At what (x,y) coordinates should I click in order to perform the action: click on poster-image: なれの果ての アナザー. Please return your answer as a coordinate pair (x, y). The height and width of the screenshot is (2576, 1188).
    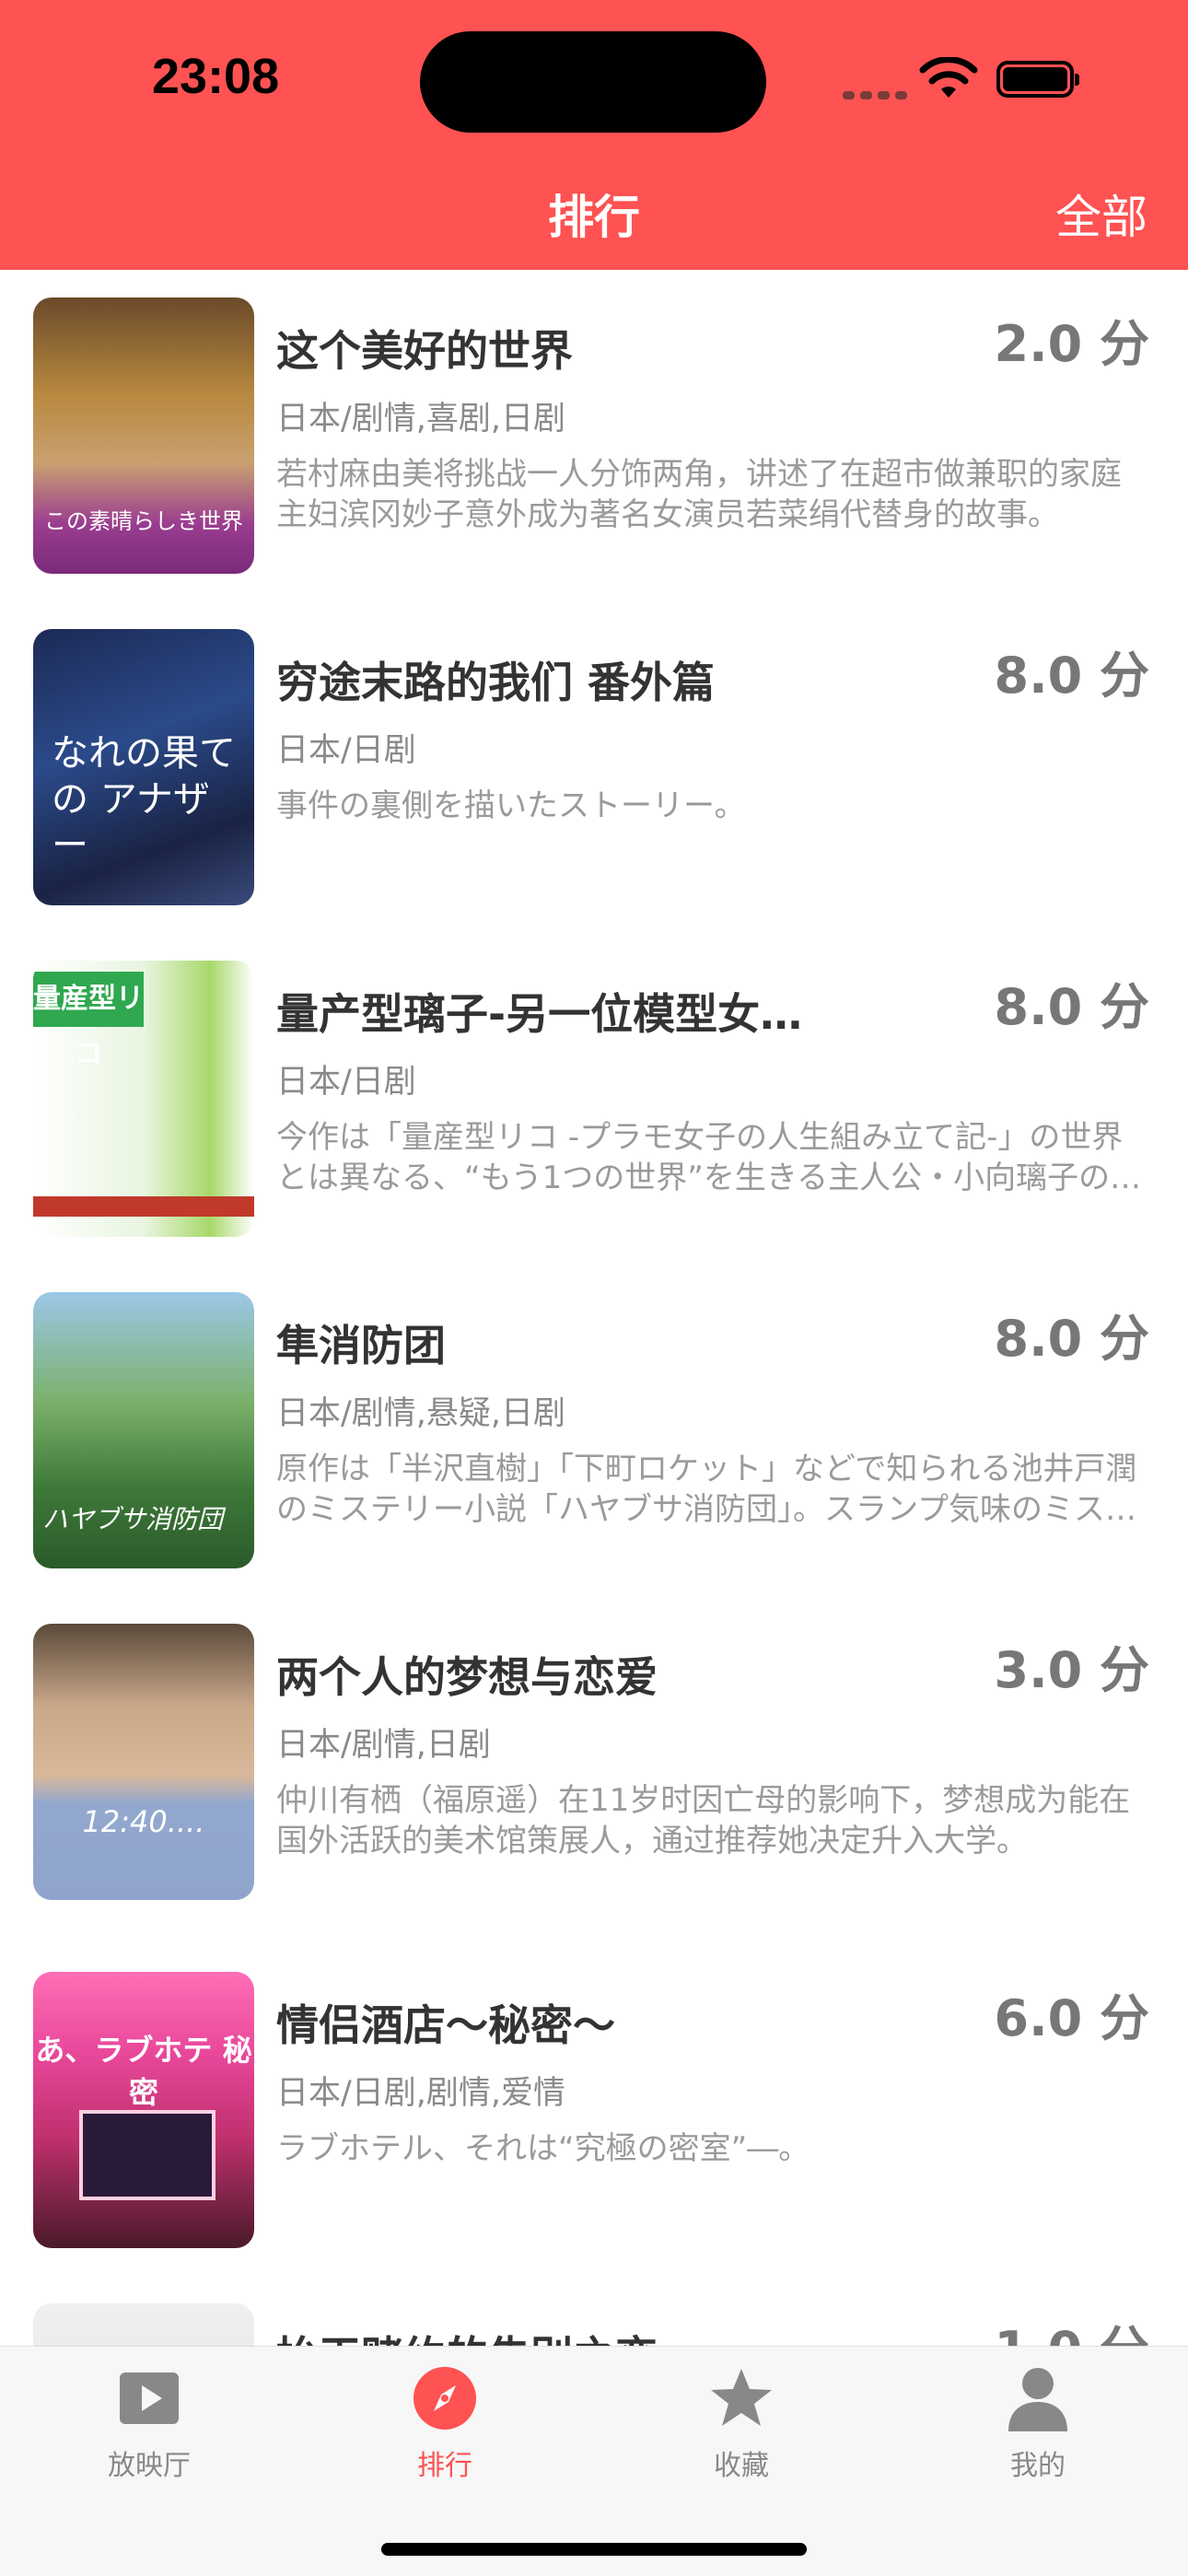
    Looking at the image, I should click on (143, 767).